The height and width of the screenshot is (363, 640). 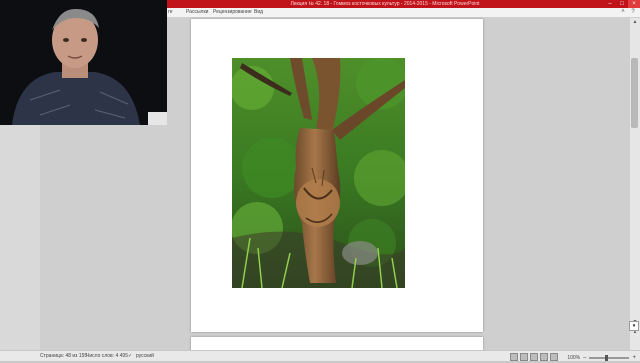 I want to click on zoom-slider-knob, so click(x=607, y=358).